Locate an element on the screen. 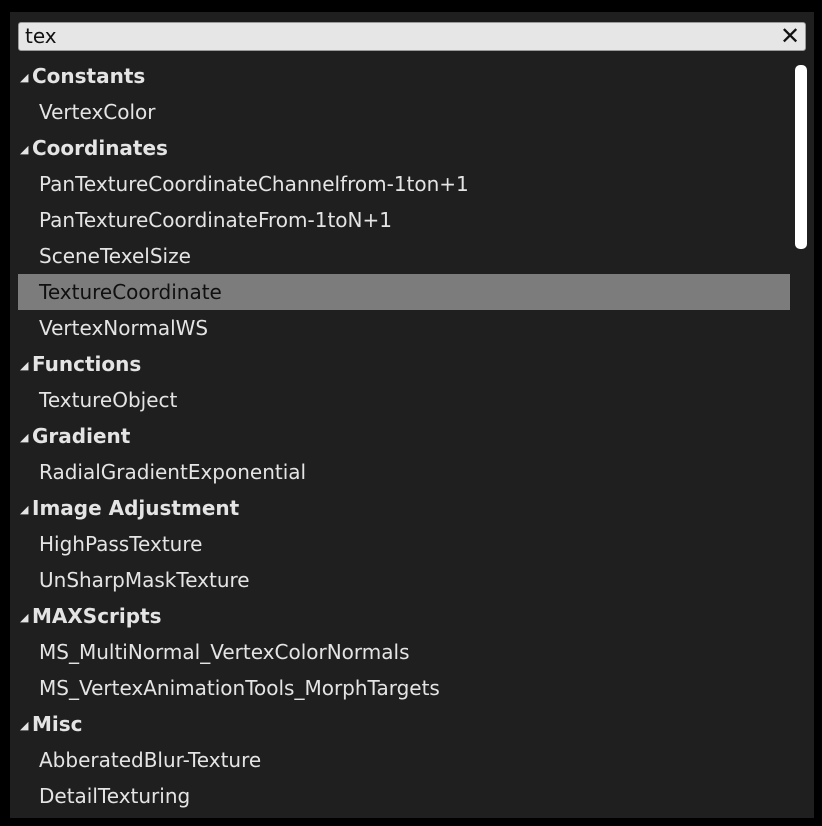 The height and width of the screenshot is (826, 822). vertical-scrollbar is located at coordinates (801, 438).